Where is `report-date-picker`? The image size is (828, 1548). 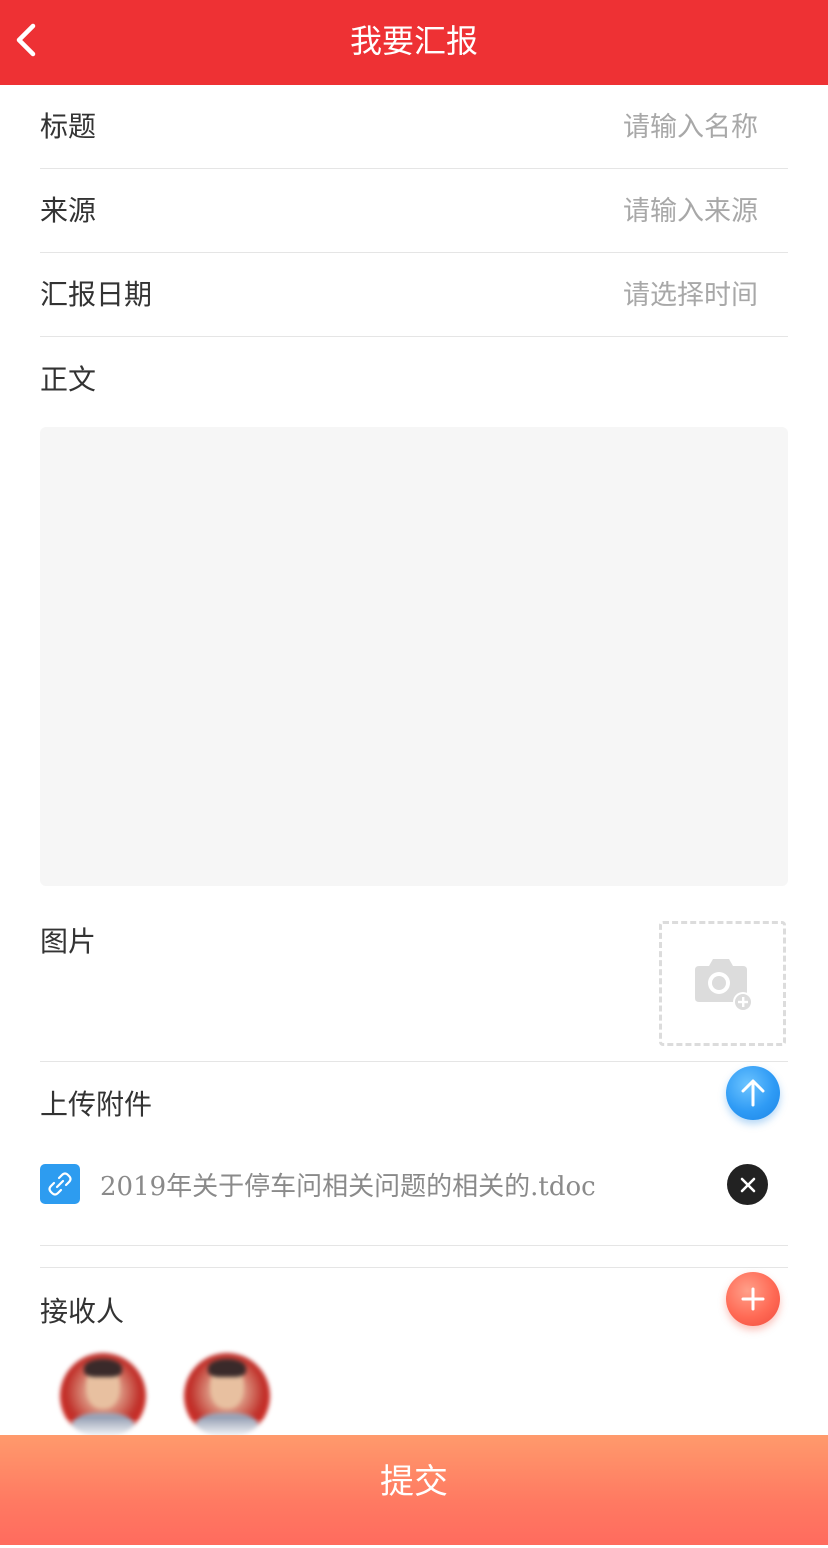
report-date-picker is located at coordinates (593, 295).